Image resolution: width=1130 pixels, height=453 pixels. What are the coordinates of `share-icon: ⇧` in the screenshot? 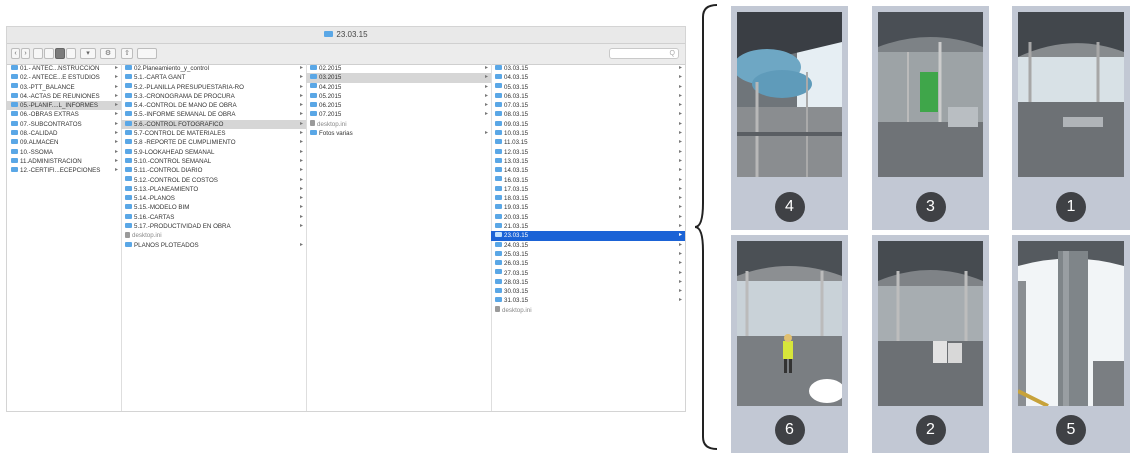 It's located at (127, 53).